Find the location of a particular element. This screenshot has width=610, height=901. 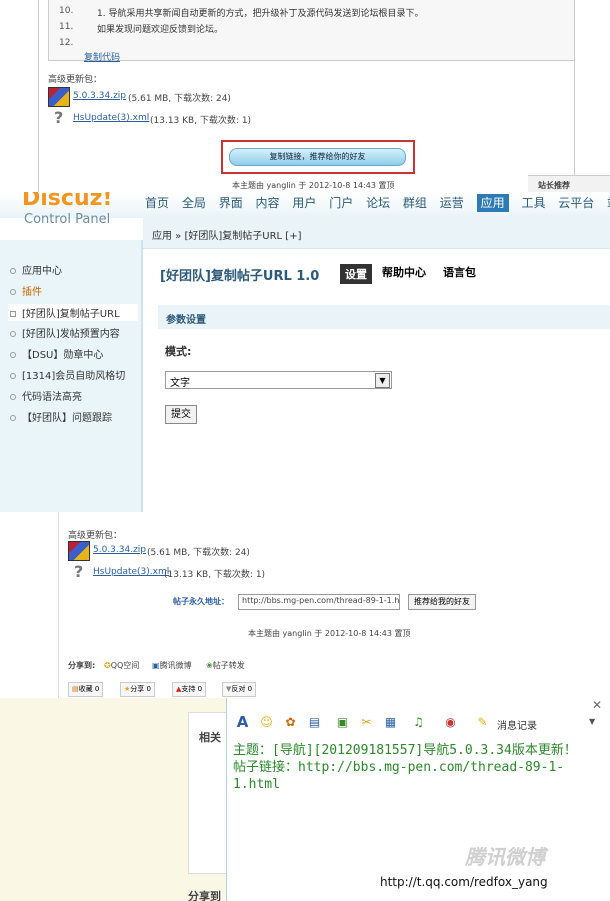

recommend-button: 推荐给我的好友 is located at coordinates (442, 602).